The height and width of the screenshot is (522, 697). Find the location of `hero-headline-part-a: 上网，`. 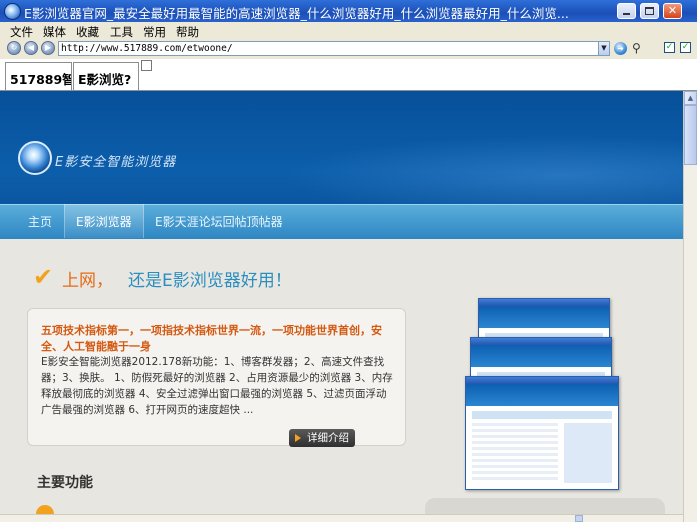

hero-headline-part-a: 上网， is located at coordinates (87, 281).